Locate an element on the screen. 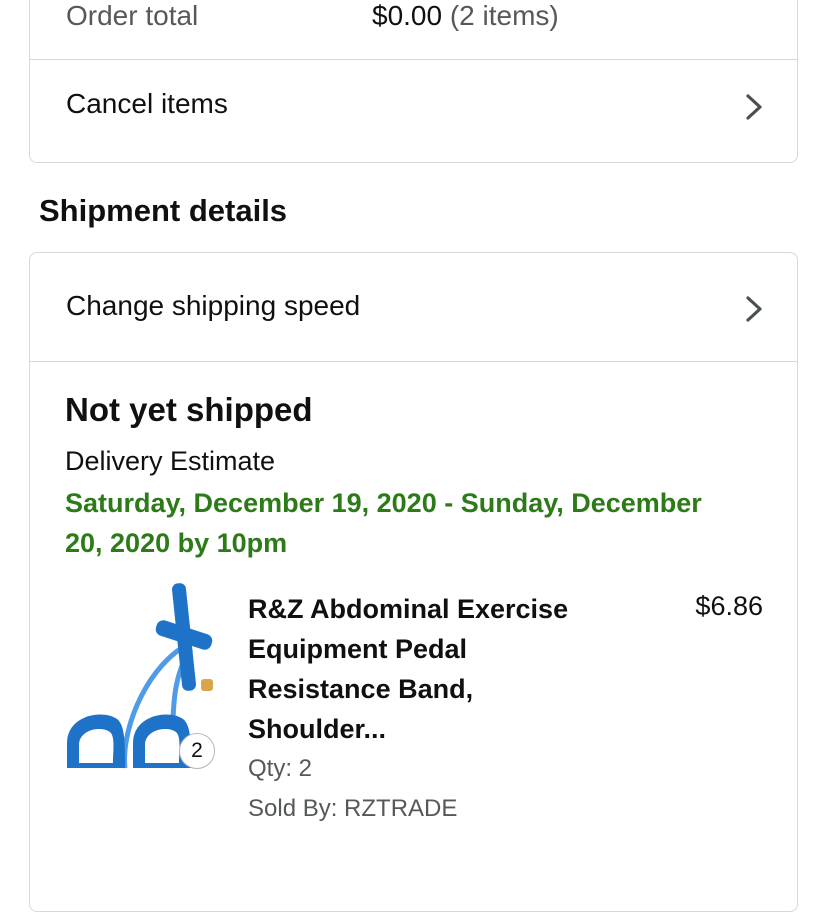  delivery-estimate-label: Delivery Estimate is located at coordinates (170, 461).